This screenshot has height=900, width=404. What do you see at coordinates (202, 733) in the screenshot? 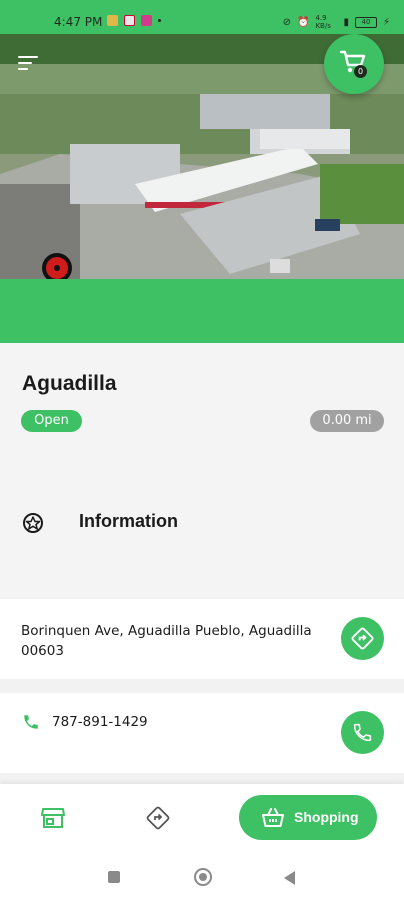
I see `phone-card: 787-891-1429` at bounding box center [202, 733].